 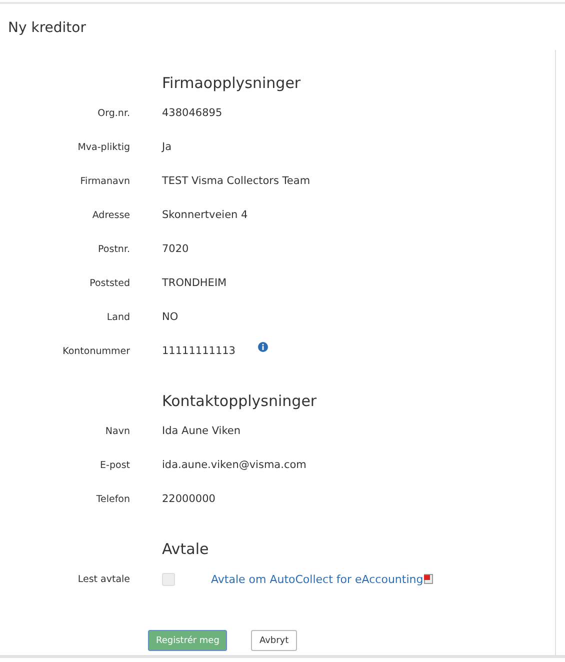 I want to click on field-value: Skonnertveien 4, so click(x=205, y=215).